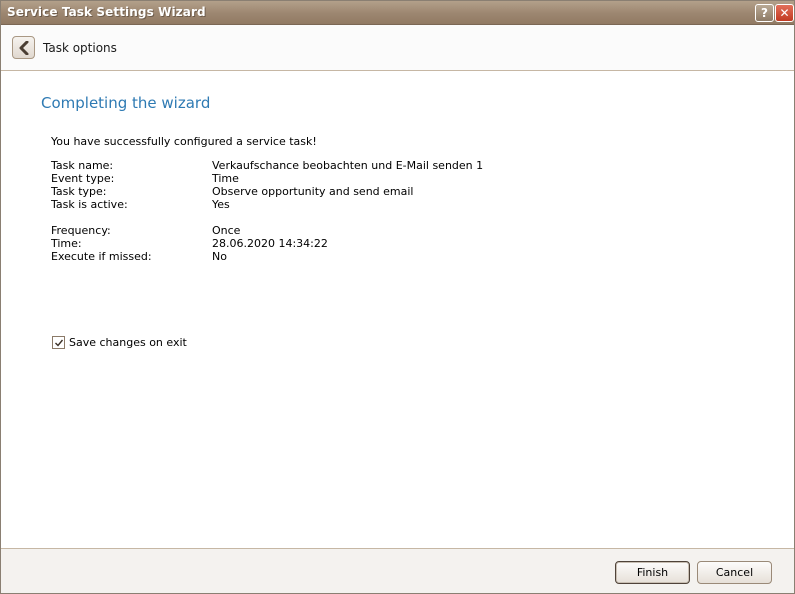  I want to click on execute-missed-value: No, so click(219, 256).